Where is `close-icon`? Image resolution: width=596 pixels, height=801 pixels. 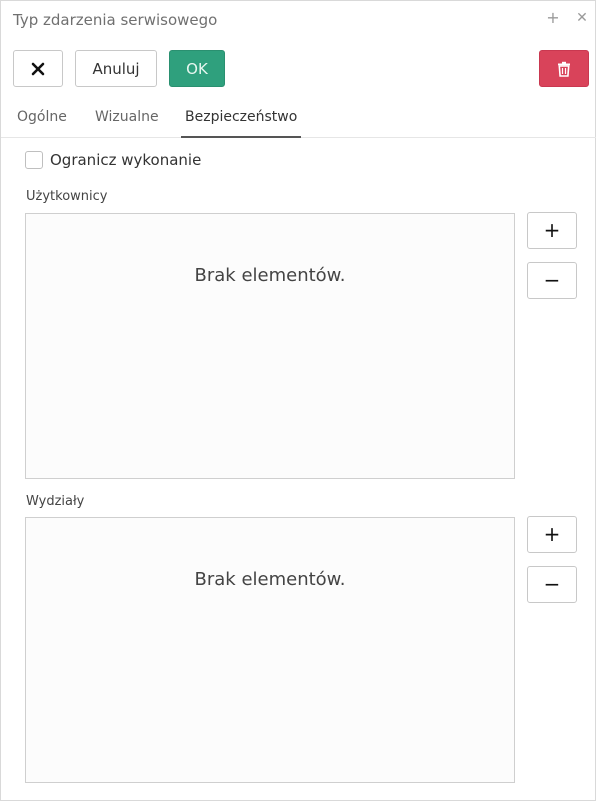 close-icon is located at coordinates (38, 68).